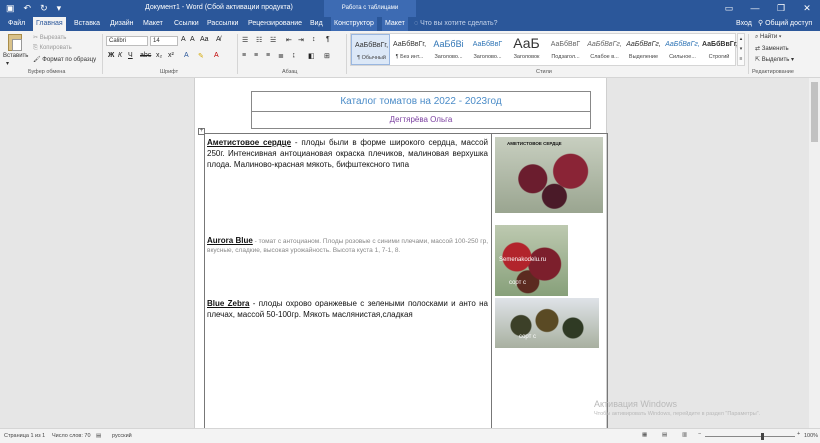  What do you see at coordinates (757, 37) in the screenshot?
I see `search-icon: ⌕` at bounding box center [757, 37].